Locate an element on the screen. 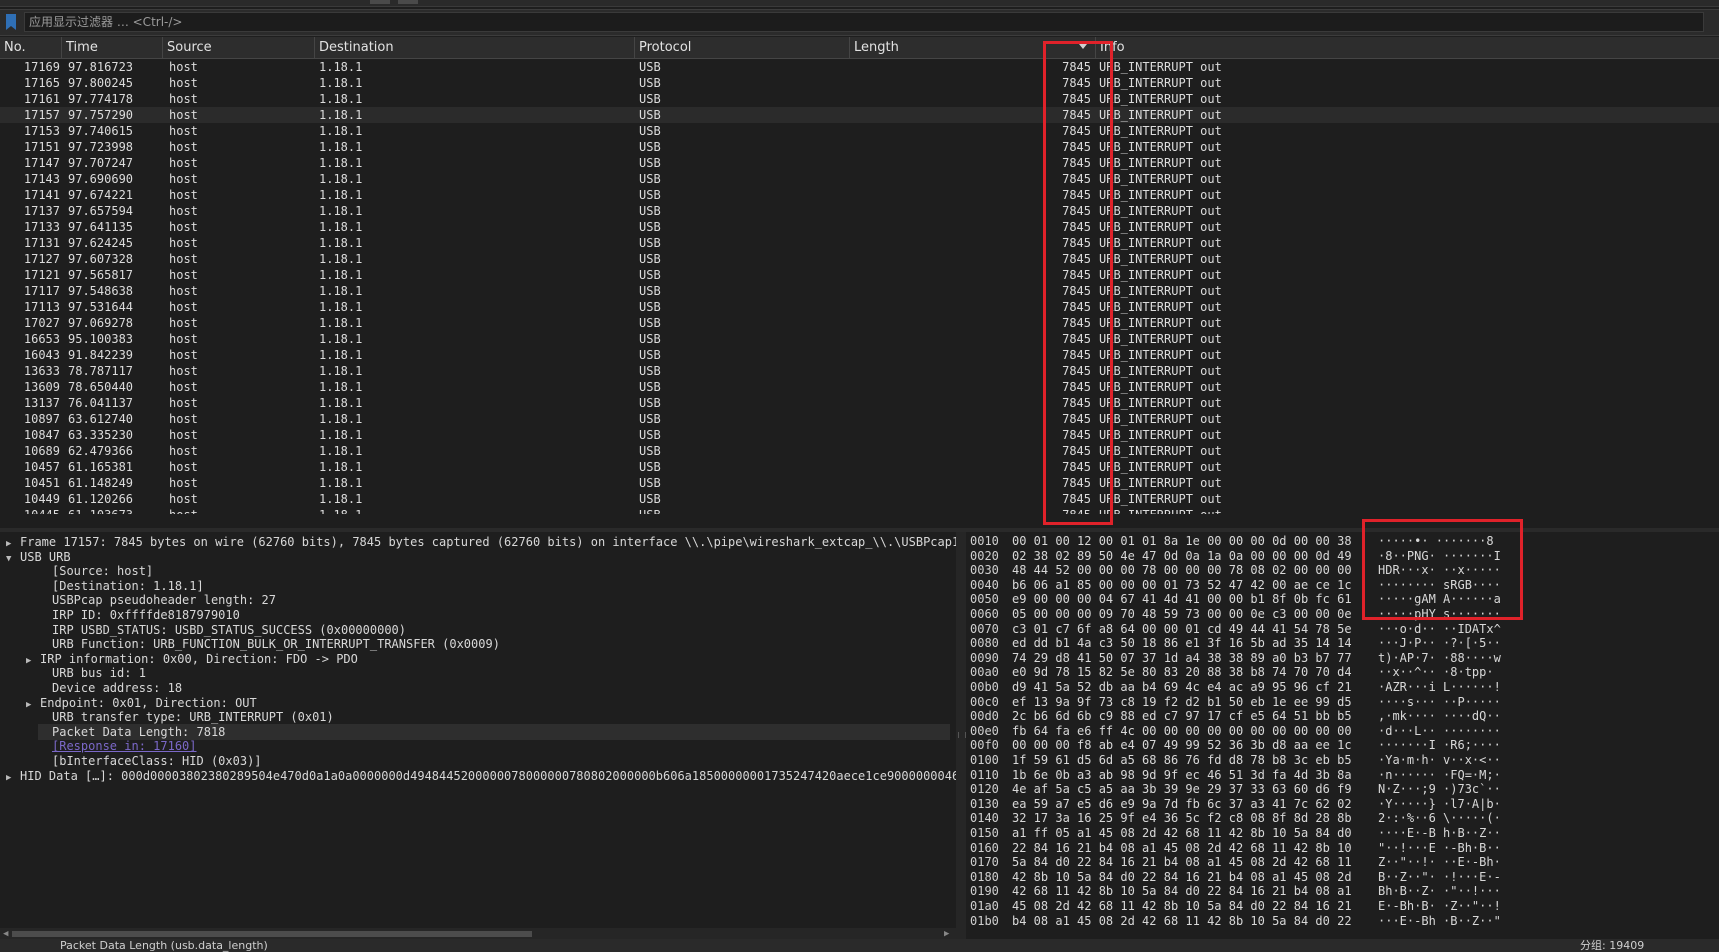 The height and width of the screenshot is (952, 1719). detail-row: USBPcap pseudoheader length: 27 is located at coordinates (157, 600).